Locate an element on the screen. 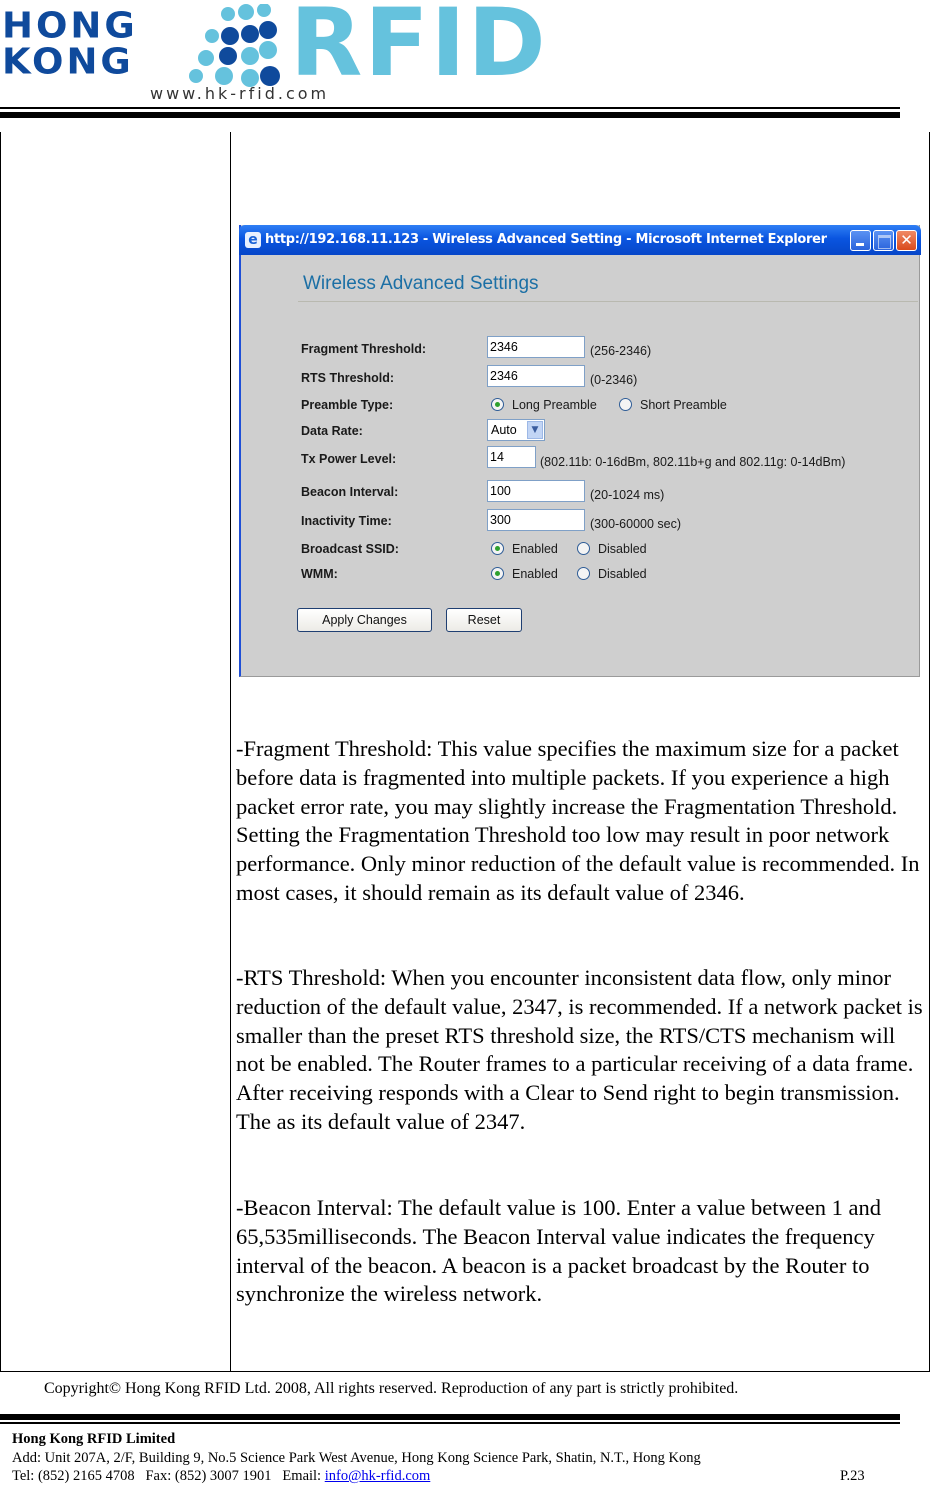  heading-divider is located at coordinates (608, 301).